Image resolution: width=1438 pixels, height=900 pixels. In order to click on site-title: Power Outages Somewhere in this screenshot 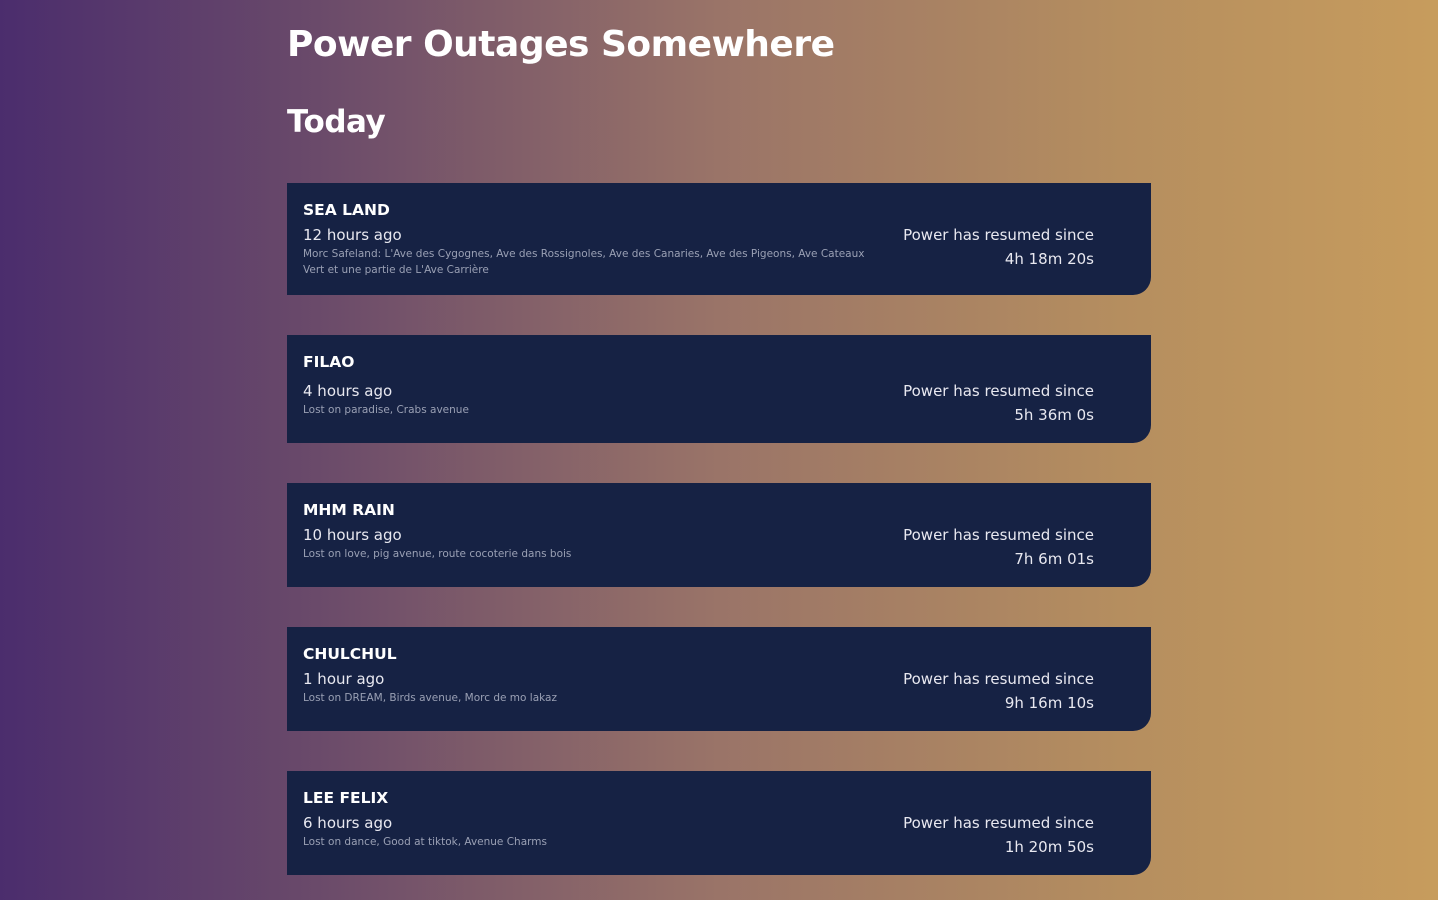, I will do `click(561, 44)`.